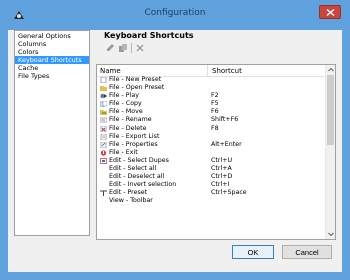  Describe the element at coordinates (103, 112) in the screenshot. I see `move-icon` at that location.